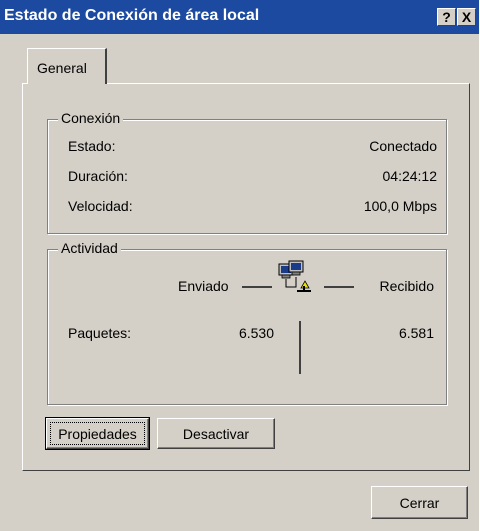 This screenshot has height=531, width=480. What do you see at coordinates (89, 248) in the screenshot?
I see `activity-group-title: Actividad` at bounding box center [89, 248].